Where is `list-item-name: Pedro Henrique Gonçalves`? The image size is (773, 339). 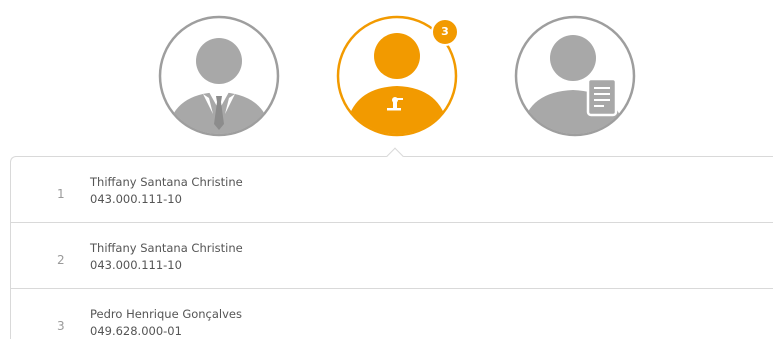
list-item-name: Pedro Henrique Gonçalves is located at coordinates (166, 314).